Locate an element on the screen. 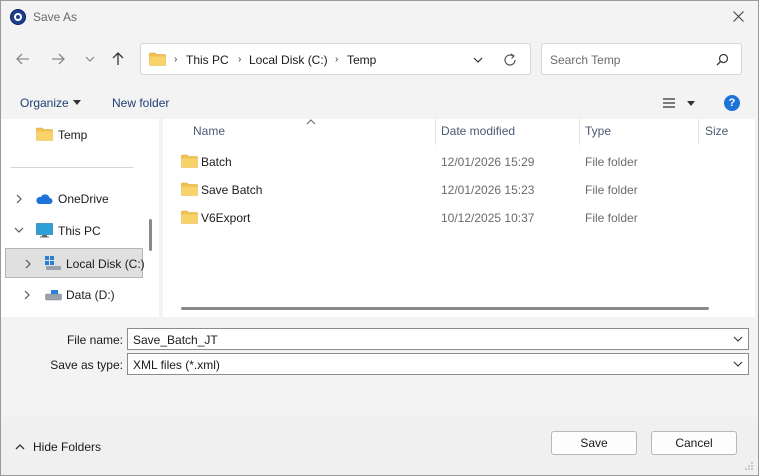  close-button is located at coordinates (739, 17).